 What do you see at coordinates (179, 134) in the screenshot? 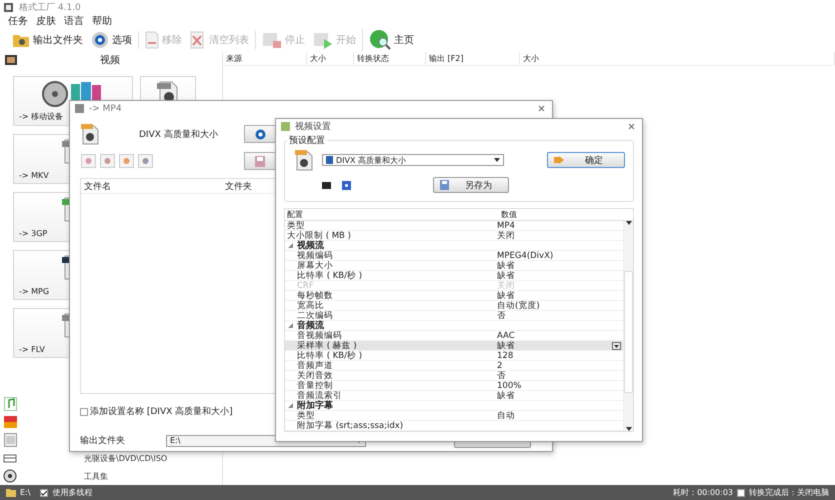
I see `preset-name: DIVX 高质量和大小` at bounding box center [179, 134].